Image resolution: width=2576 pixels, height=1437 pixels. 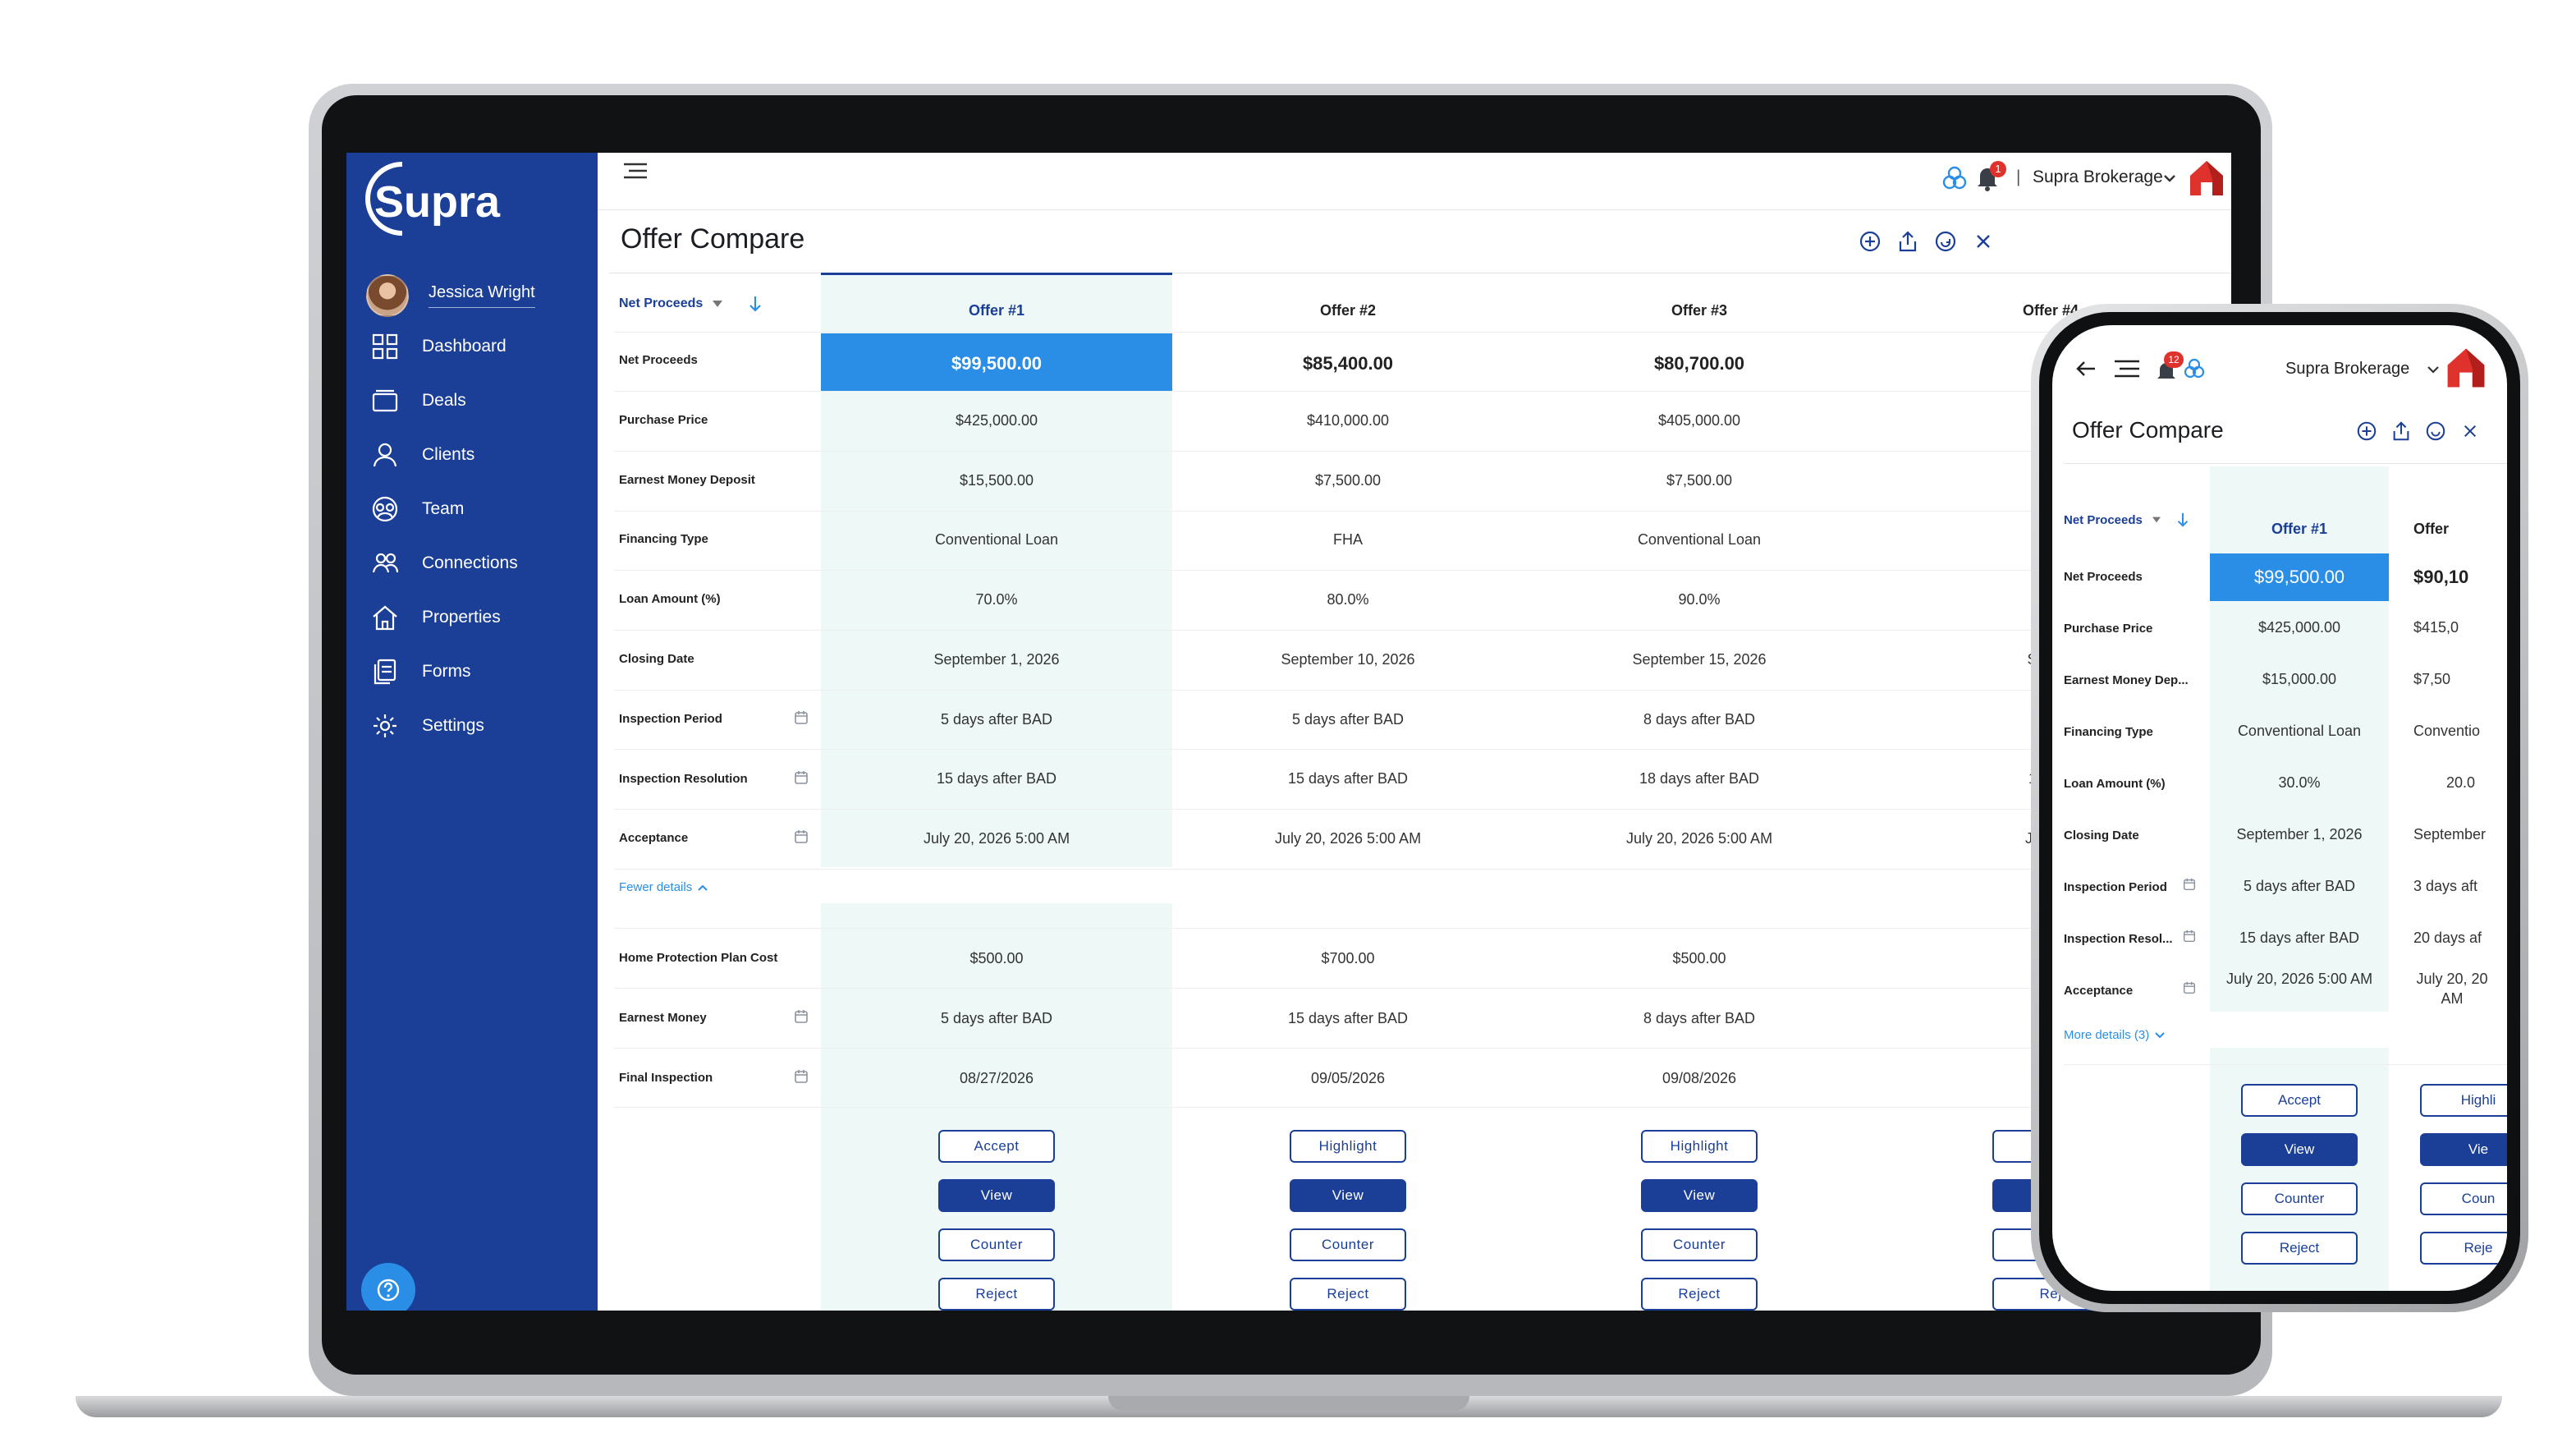 I want to click on offer-header: Offer #2, so click(x=1348, y=311).